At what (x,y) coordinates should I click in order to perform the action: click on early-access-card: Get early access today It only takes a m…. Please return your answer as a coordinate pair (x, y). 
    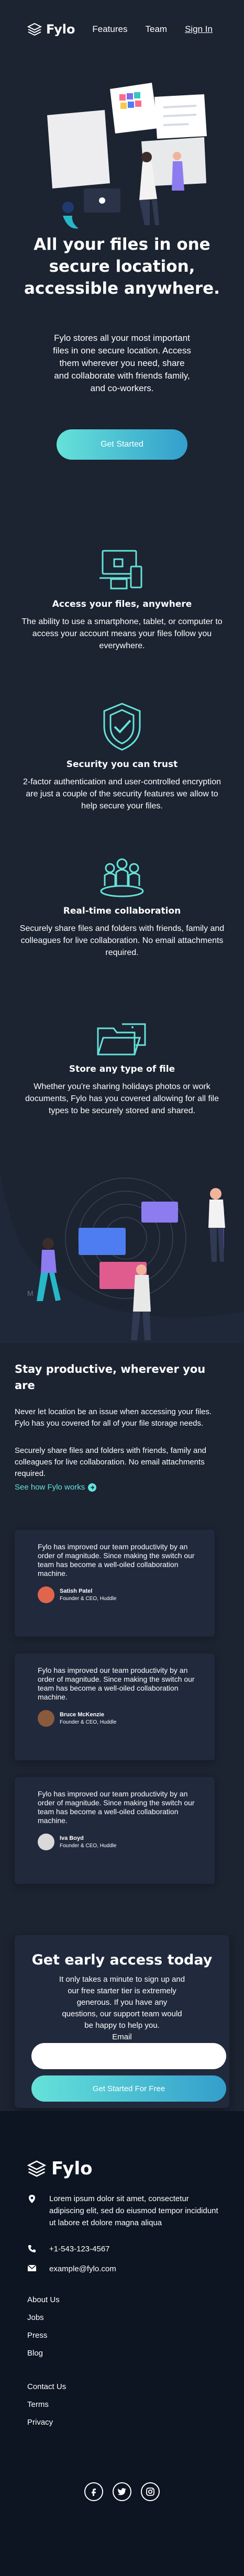
    Looking at the image, I should click on (122, 2021).